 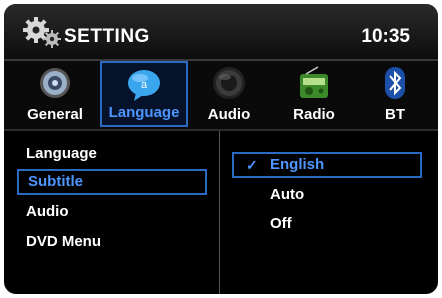 I want to click on panel-divider, so click(x=219, y=212).